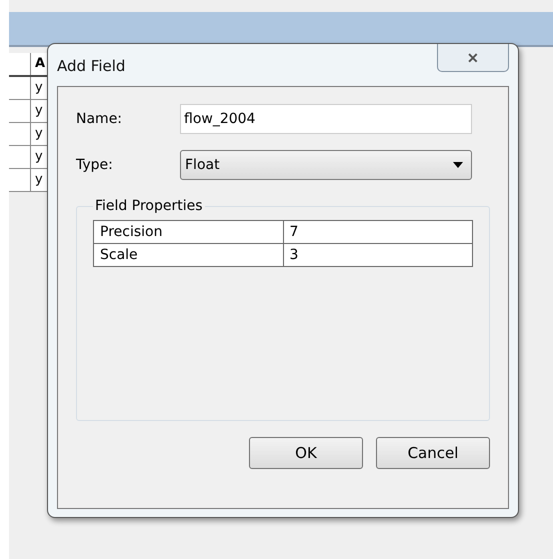 The height and width of the screenshot is (559, 553). What do you see at coordinates (188, 232) in the screenshot?
I see `property-name-cell: Precision` at bounding box center [188, 232].